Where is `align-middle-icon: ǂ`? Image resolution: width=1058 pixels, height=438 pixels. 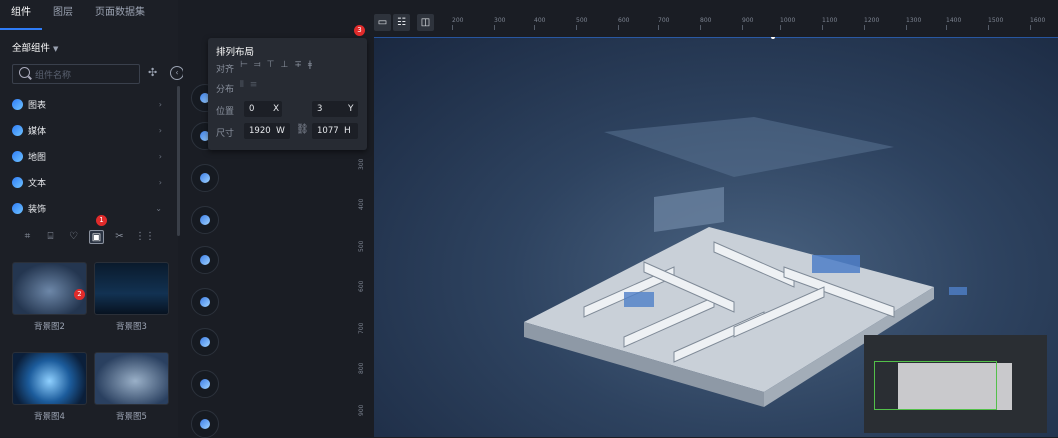 align-middle-icon: ǂ is located at coordinates (313, 65).